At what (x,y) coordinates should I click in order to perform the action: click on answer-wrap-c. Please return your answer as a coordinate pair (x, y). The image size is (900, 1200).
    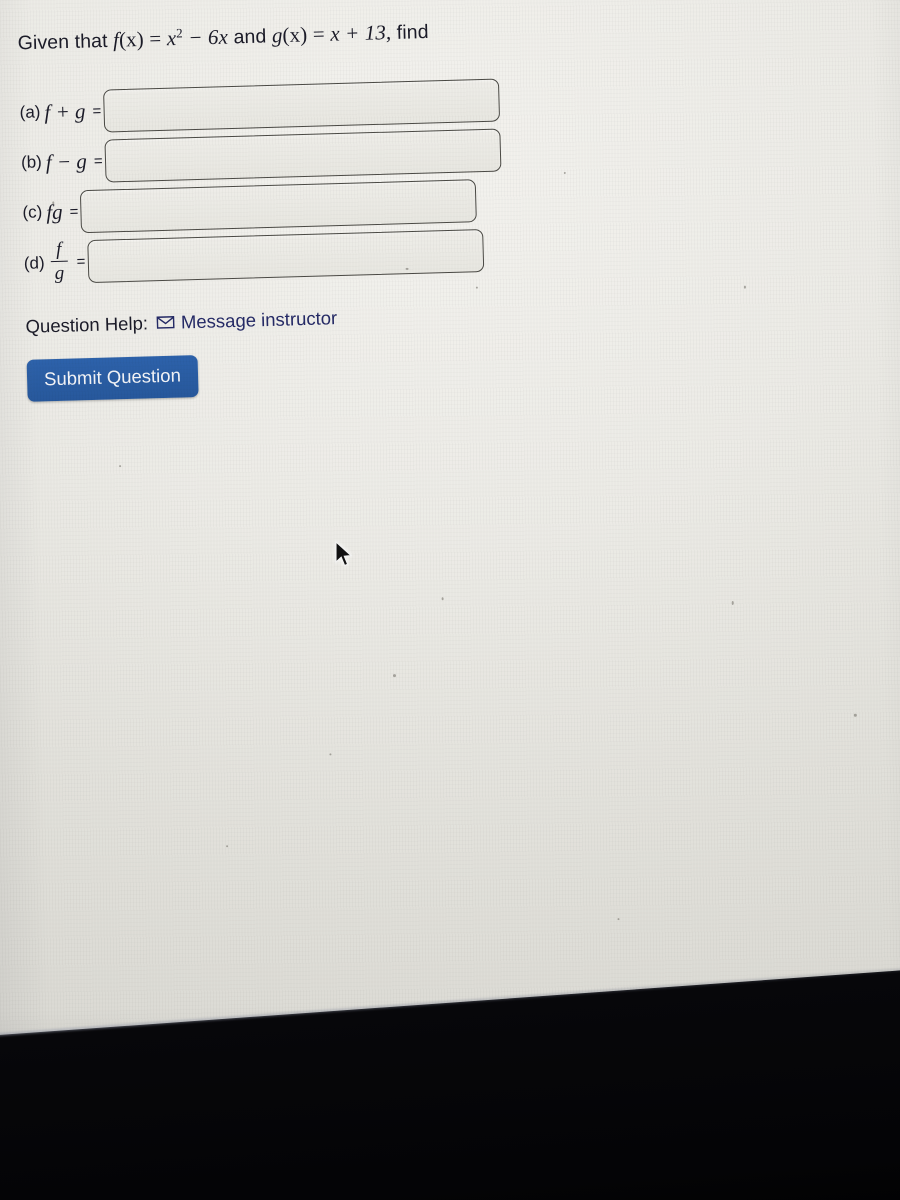
    Looking at the image, I should click on (278, 205).